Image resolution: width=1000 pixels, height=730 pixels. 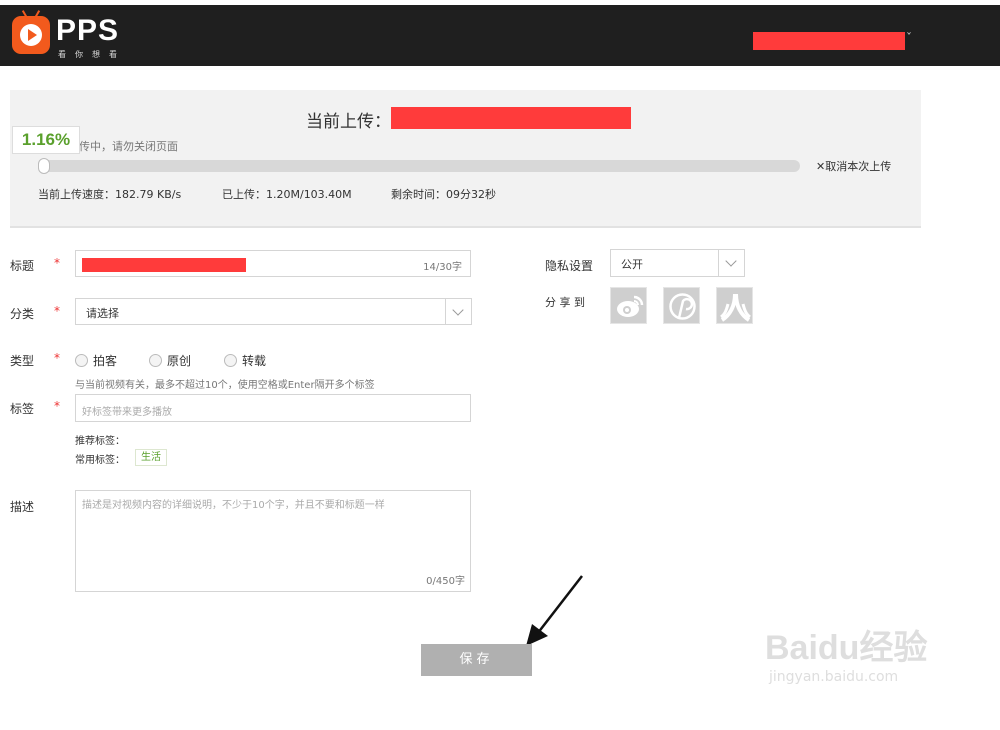 What do you see at coordinates (273, 311) in the screenshot?
I see `category-select: 请选择` at bounding box center [273, 311].